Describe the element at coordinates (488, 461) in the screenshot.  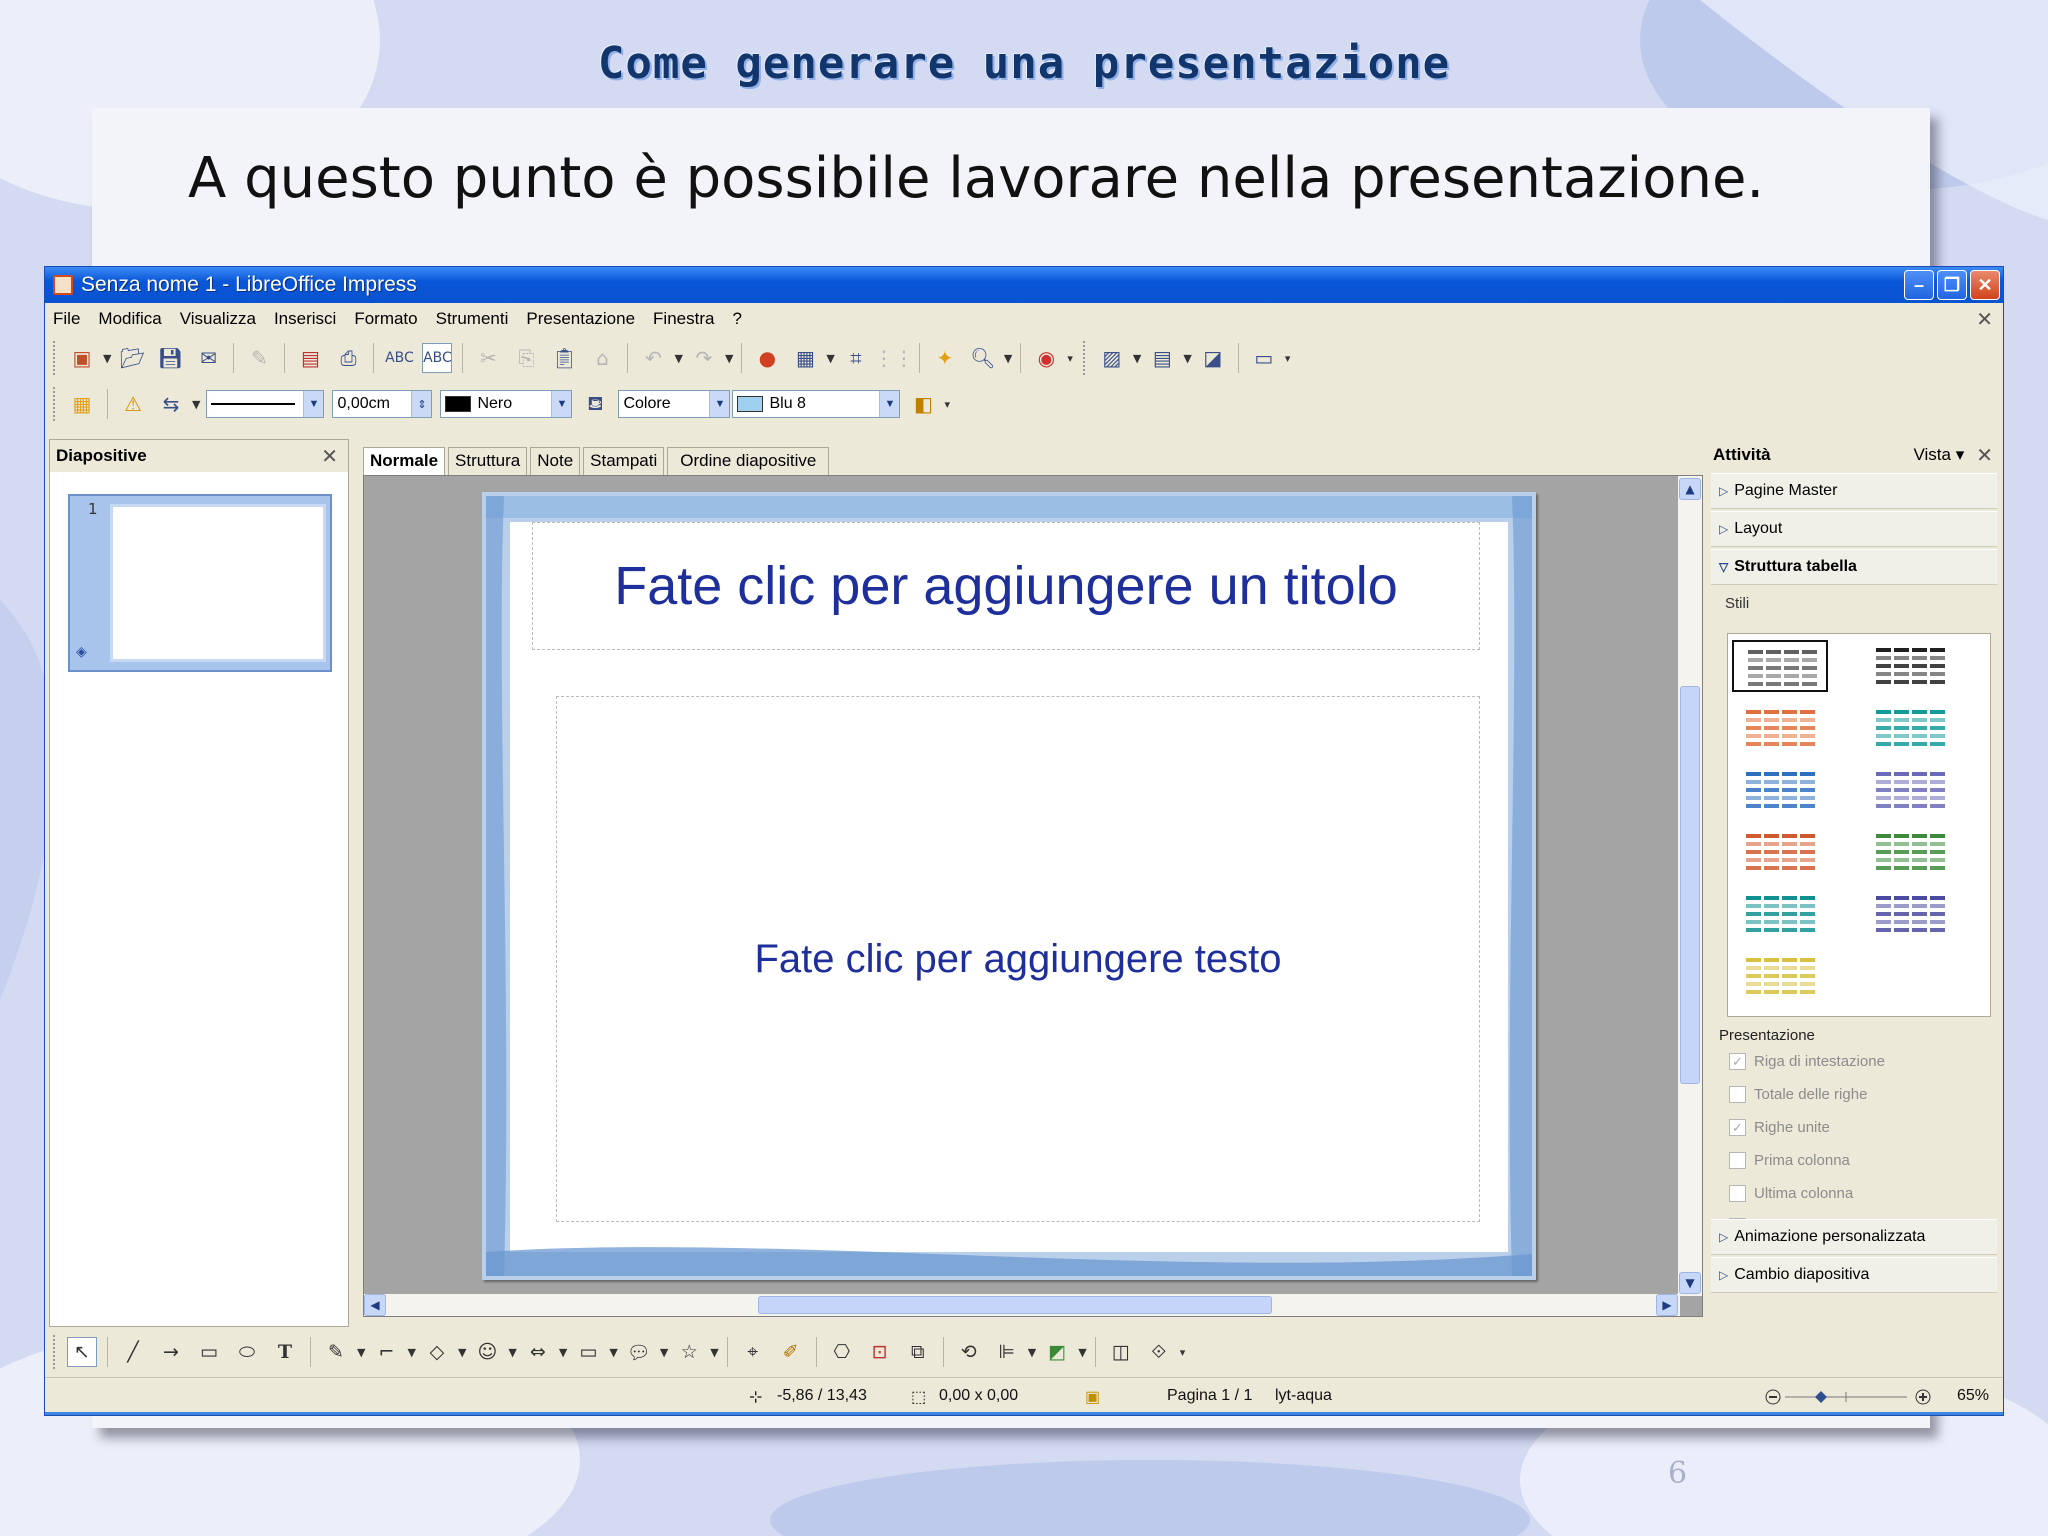
I see `tab-struttura: Struttura` at that location.